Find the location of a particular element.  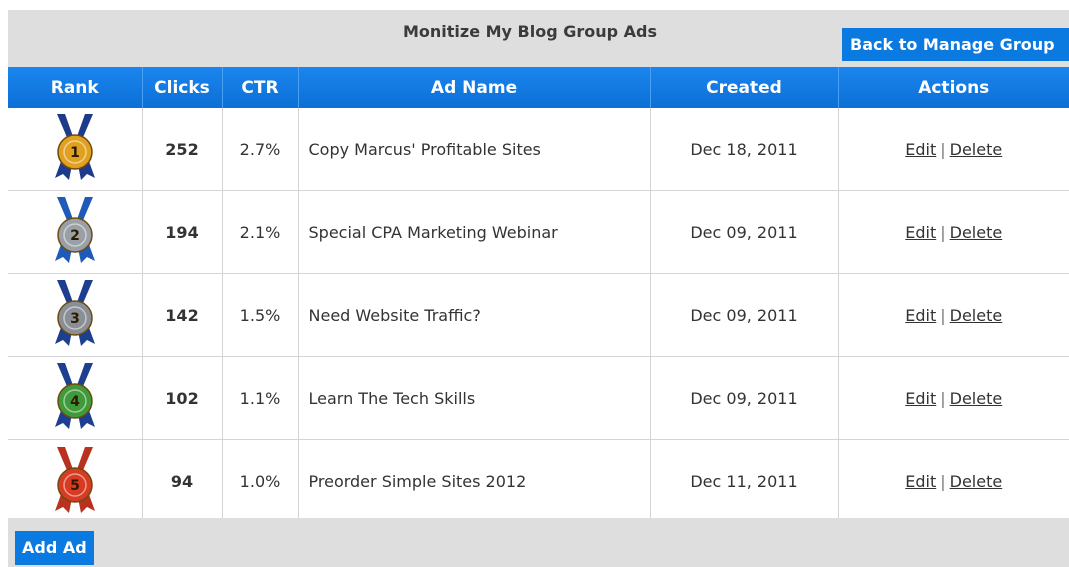

ad-name-cell: Need Website Traffic? is located at coordinates (474, 315).